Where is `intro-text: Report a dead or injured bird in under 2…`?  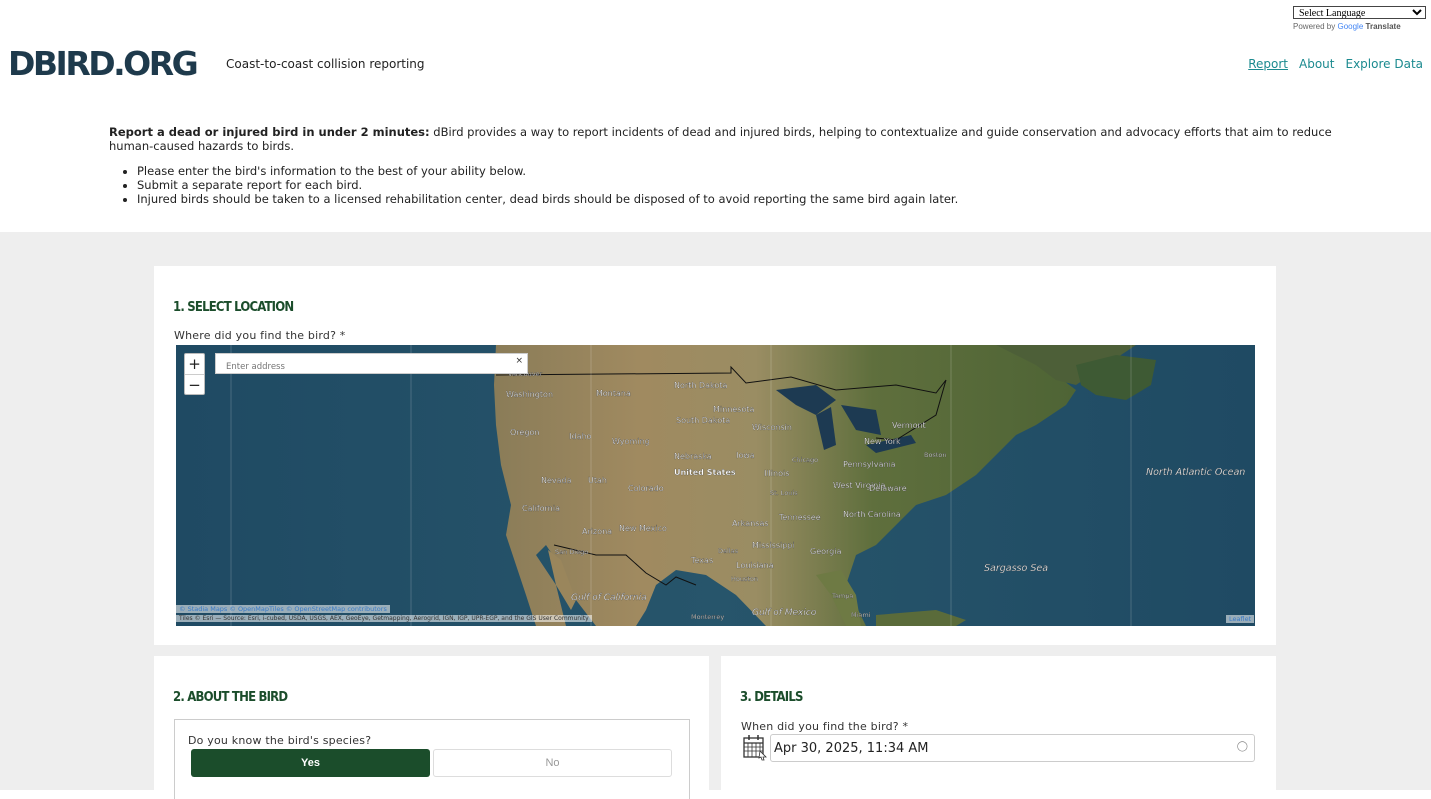
intro-text: Report a dead or injured bird in under 2… is located at coordinates (721, 165).